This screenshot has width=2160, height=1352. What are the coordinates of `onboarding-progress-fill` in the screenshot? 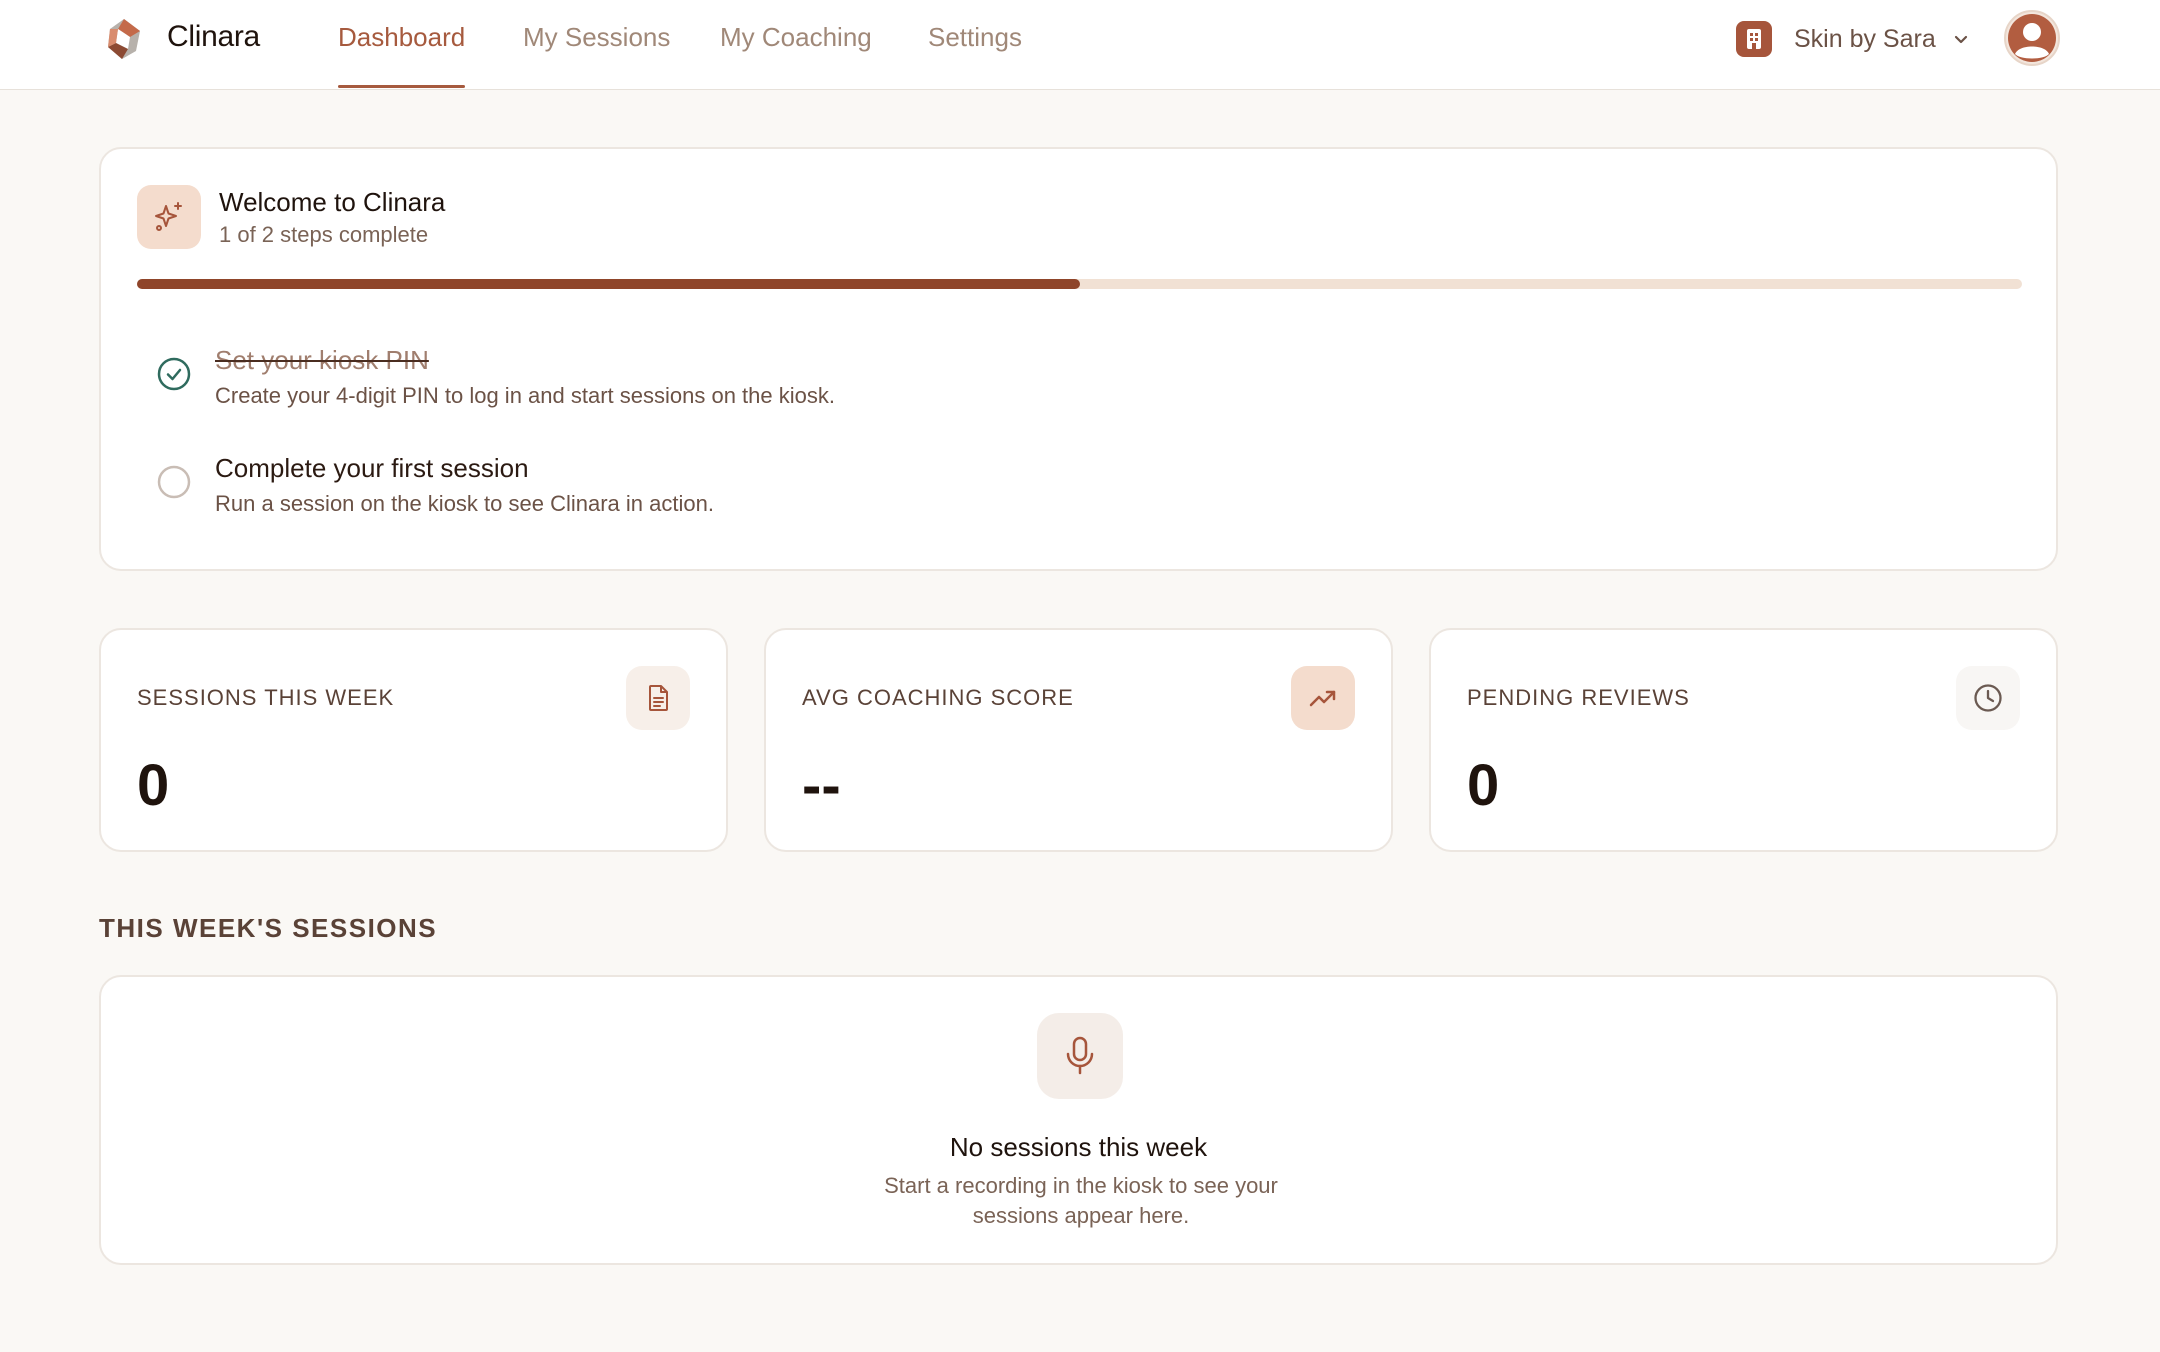 It's located at (608, 284).